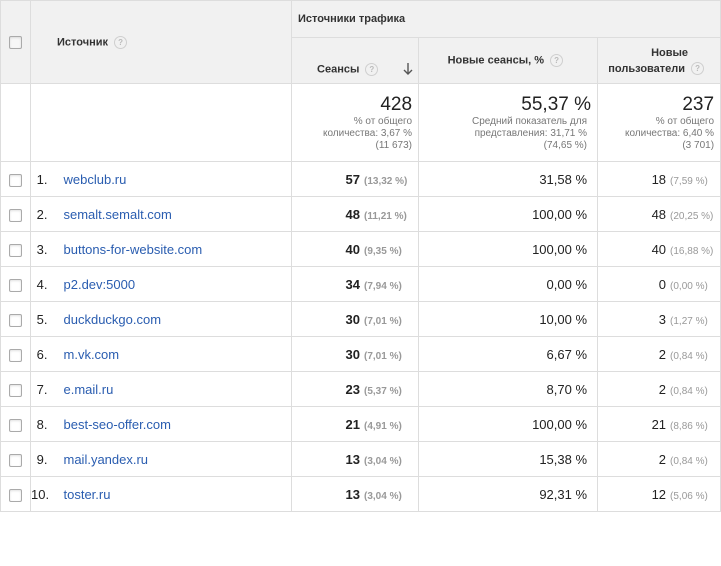 The height and width of the screenshot is (566, 721). What do you see at coordinates (95, 179) in the screenshot?
I see `source-link: webclub.ru` at bounding box center [95, 179].